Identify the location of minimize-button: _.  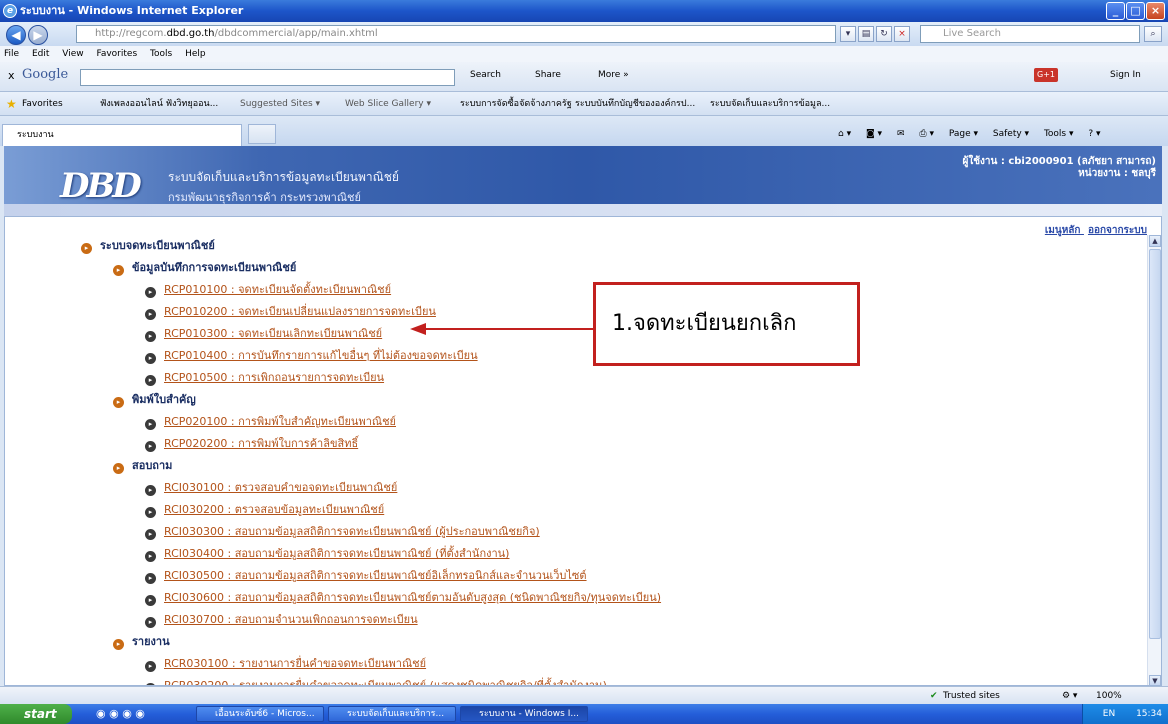
(1115, 11).